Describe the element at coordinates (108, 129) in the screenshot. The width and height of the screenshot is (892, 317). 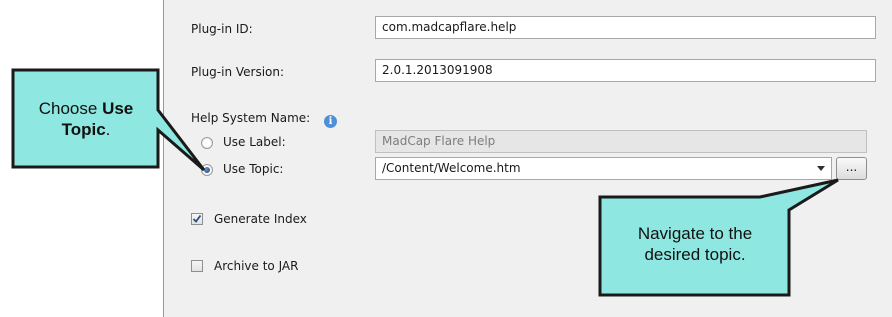
I see `left-callout-suffix: .` at that location.